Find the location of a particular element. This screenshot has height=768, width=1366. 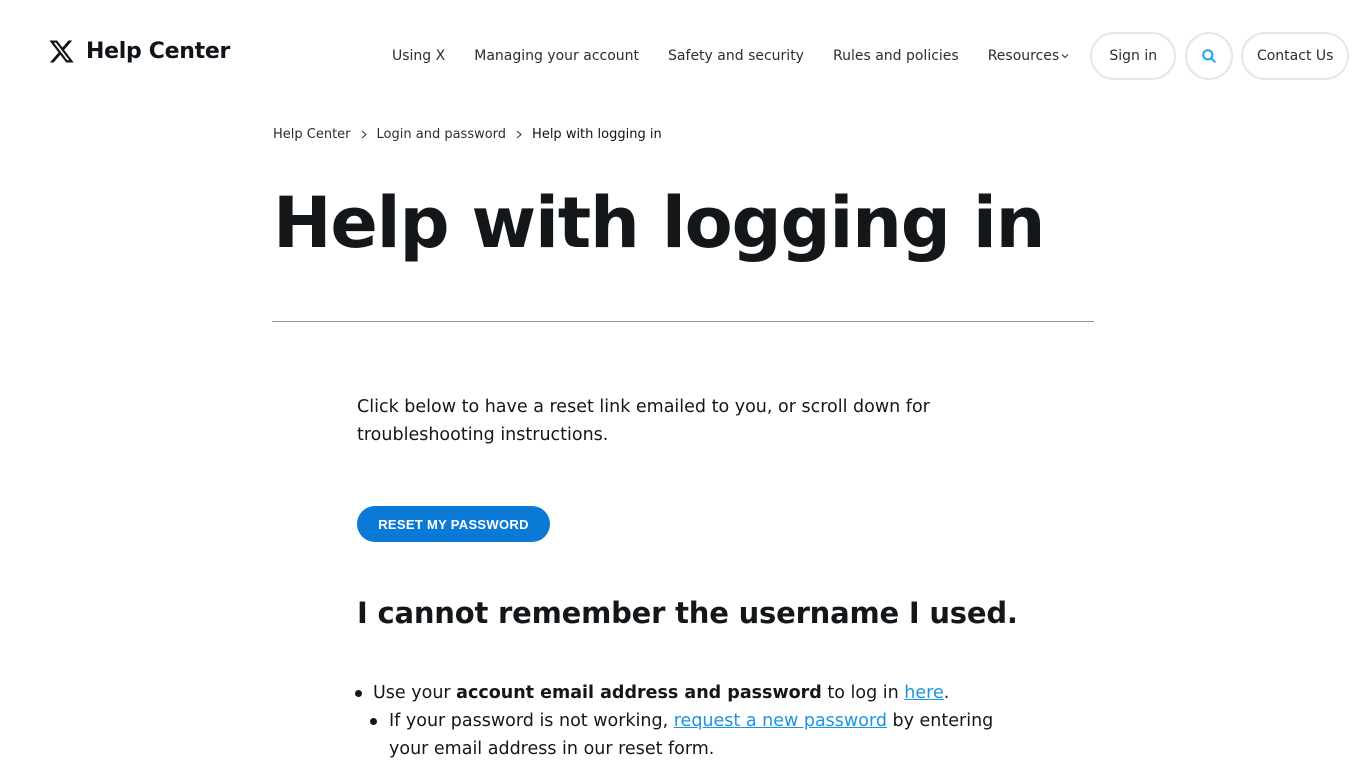

list-item-bold-text: account email address and password is located at coordinates (639, 693).